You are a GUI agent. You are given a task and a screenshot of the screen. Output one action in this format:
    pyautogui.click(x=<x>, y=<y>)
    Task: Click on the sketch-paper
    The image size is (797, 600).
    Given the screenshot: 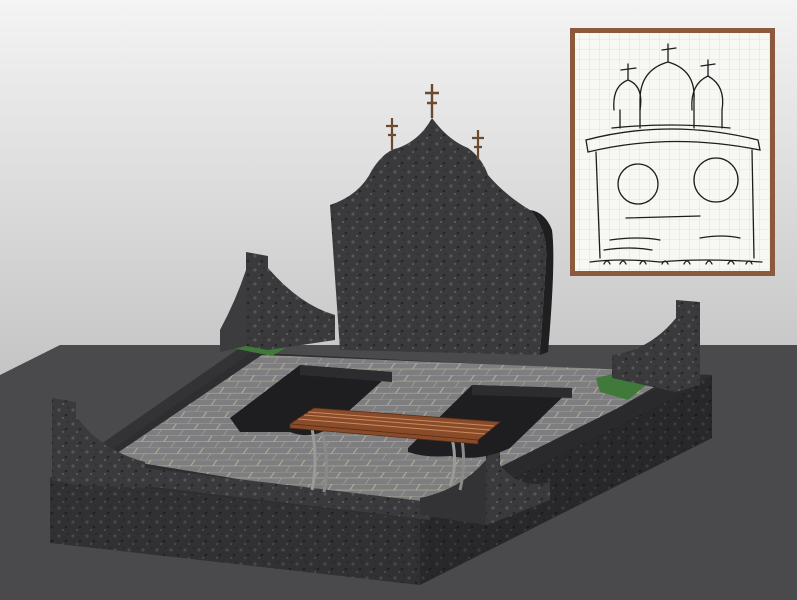 What is the action you would take?
    pyautogui.click(x=672, y=152)
    